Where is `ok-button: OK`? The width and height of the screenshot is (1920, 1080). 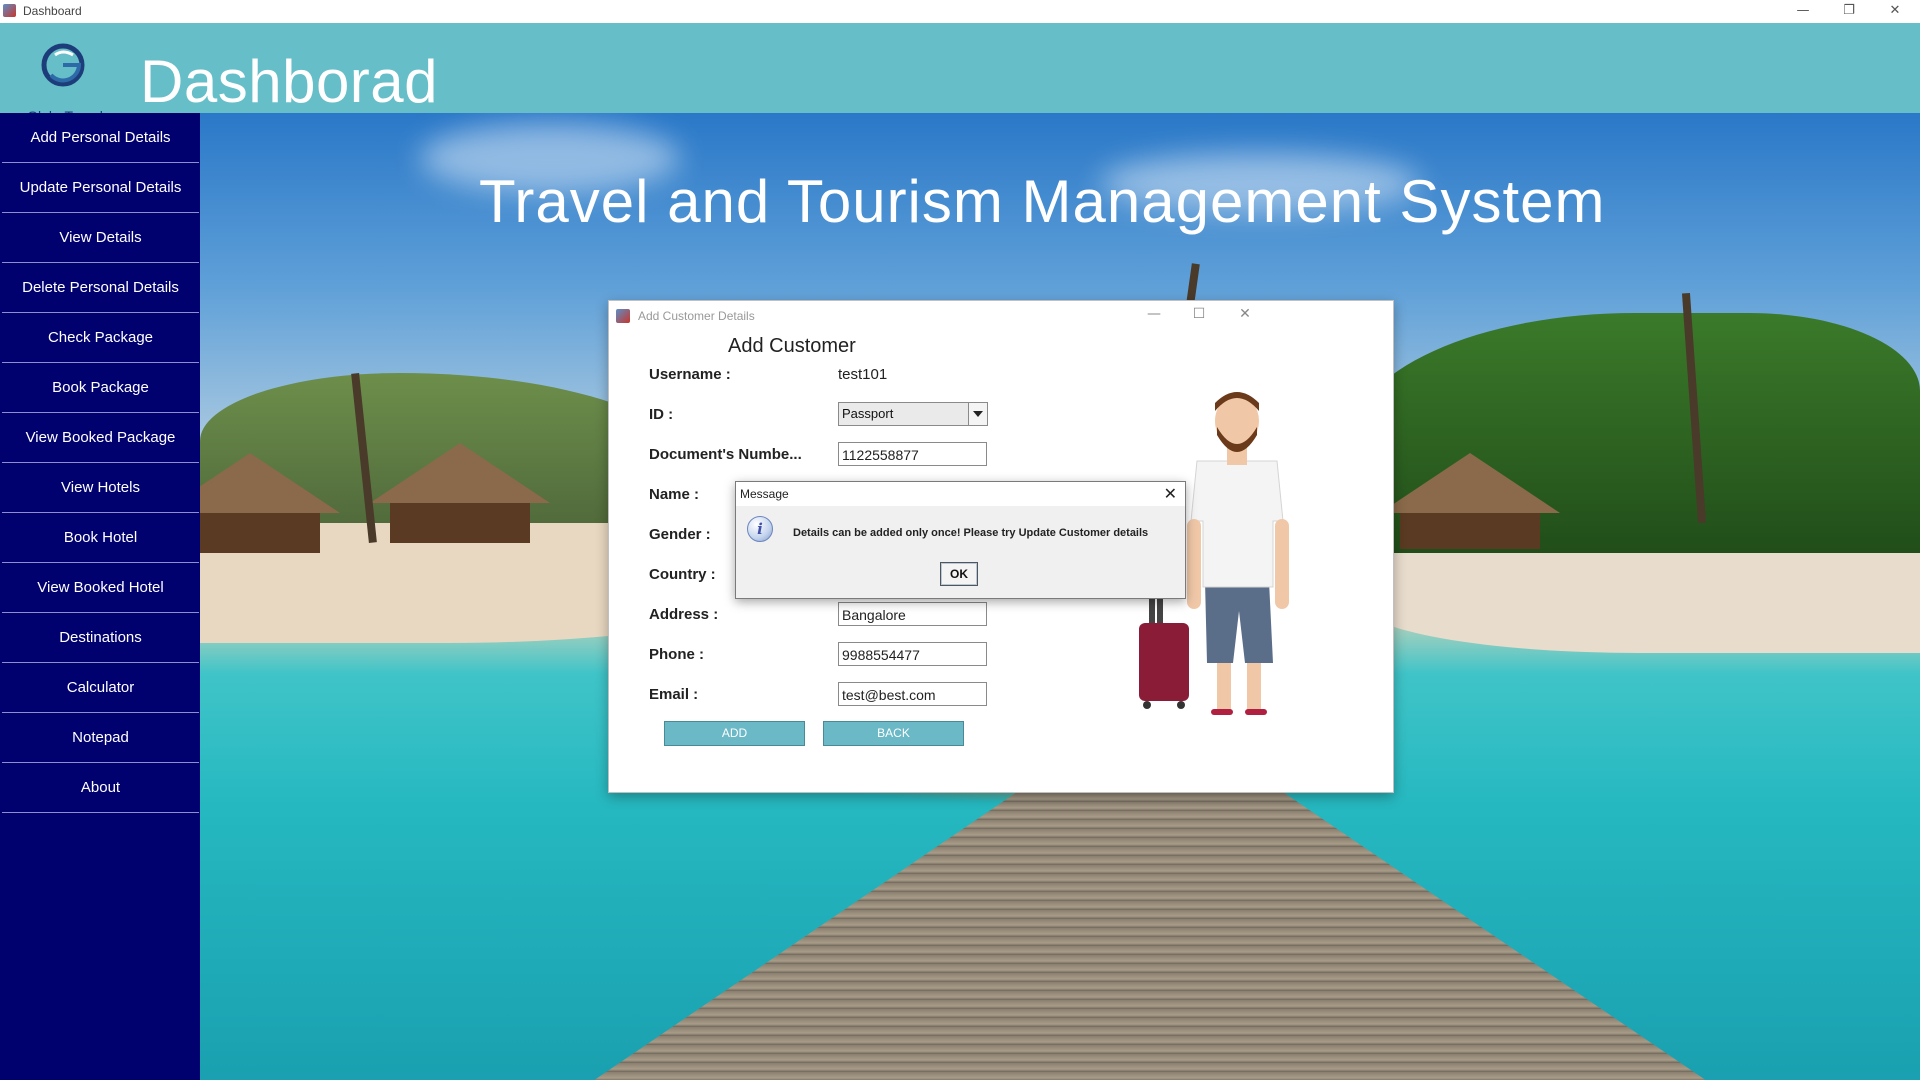 ok-button: OK is located at coordinates (959, 574).